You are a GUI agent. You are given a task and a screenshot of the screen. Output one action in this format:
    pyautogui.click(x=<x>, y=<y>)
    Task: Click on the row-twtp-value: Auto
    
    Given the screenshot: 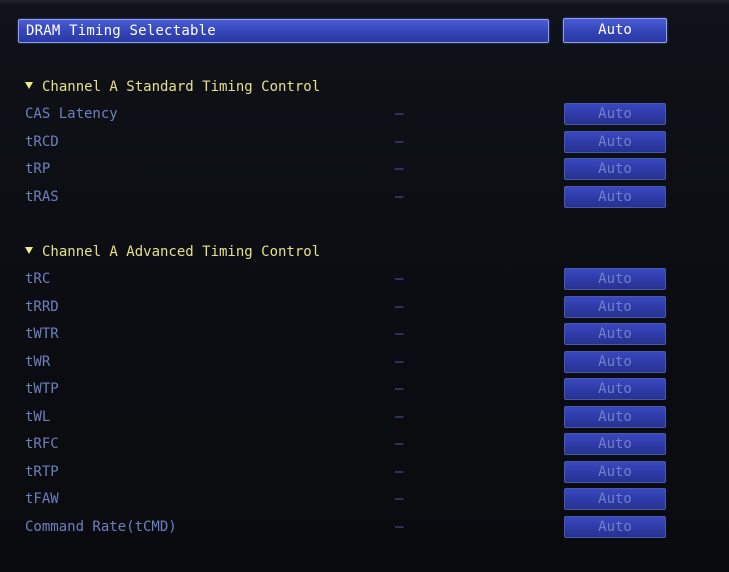 What is the action you would take?
    pyautogui.click(x=615, y=389)
    